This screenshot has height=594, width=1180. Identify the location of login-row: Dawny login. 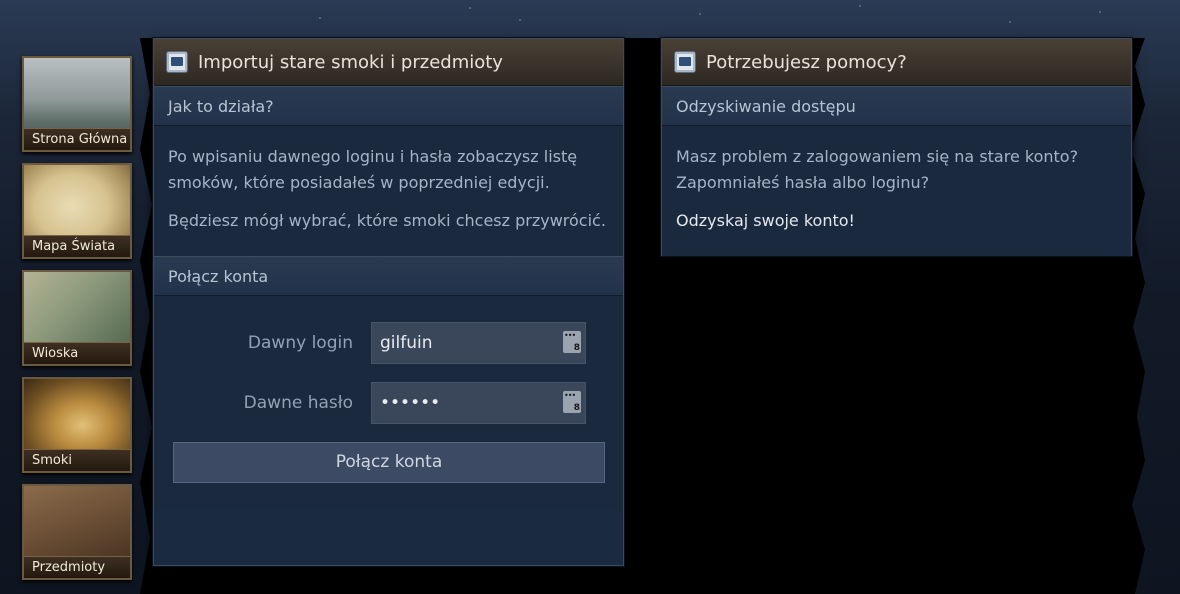
(388, 343).